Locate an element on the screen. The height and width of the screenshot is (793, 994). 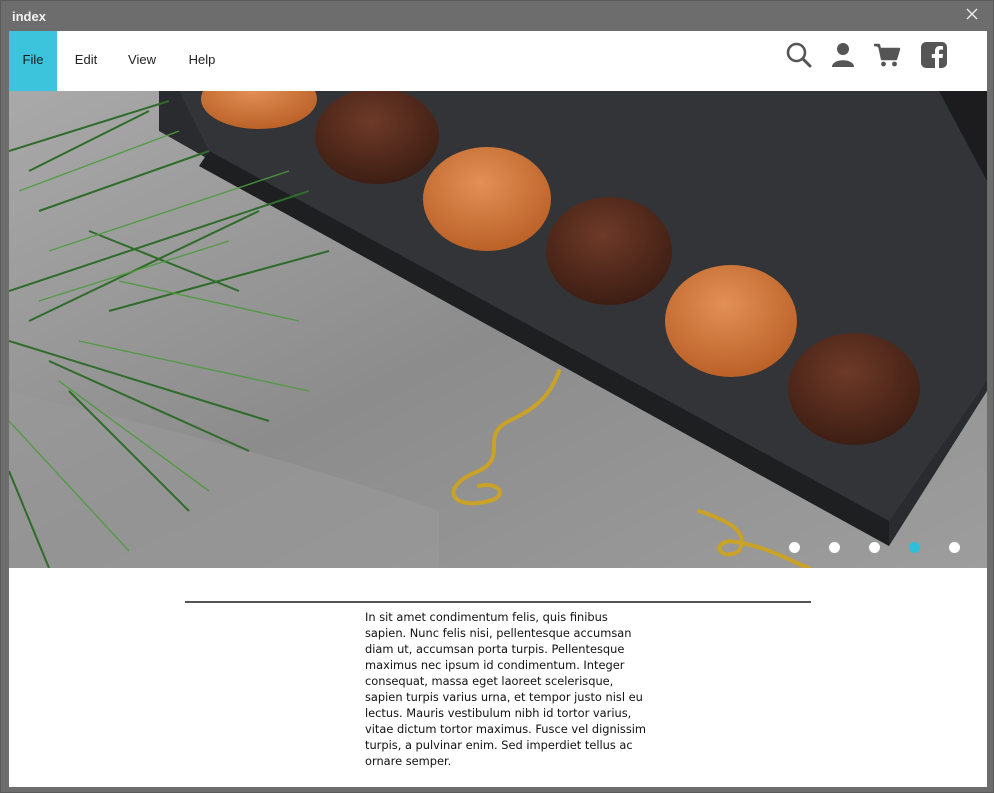
title-bar: index is located at coordinates (497, 16).